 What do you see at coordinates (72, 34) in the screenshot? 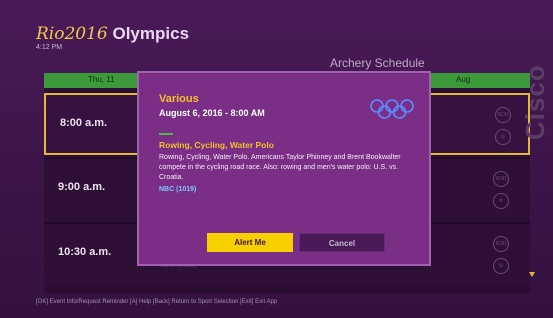
I see `rio-wordmark: Rio2016` at bounding box center [72, 34].